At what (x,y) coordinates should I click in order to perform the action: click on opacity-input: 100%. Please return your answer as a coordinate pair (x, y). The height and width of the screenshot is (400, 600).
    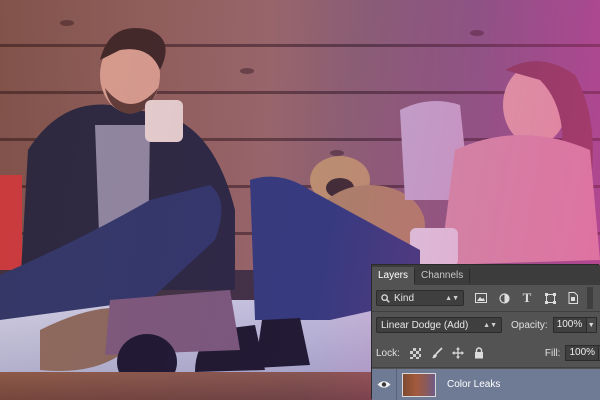
    Looking at the image, I should click on (569, 325).